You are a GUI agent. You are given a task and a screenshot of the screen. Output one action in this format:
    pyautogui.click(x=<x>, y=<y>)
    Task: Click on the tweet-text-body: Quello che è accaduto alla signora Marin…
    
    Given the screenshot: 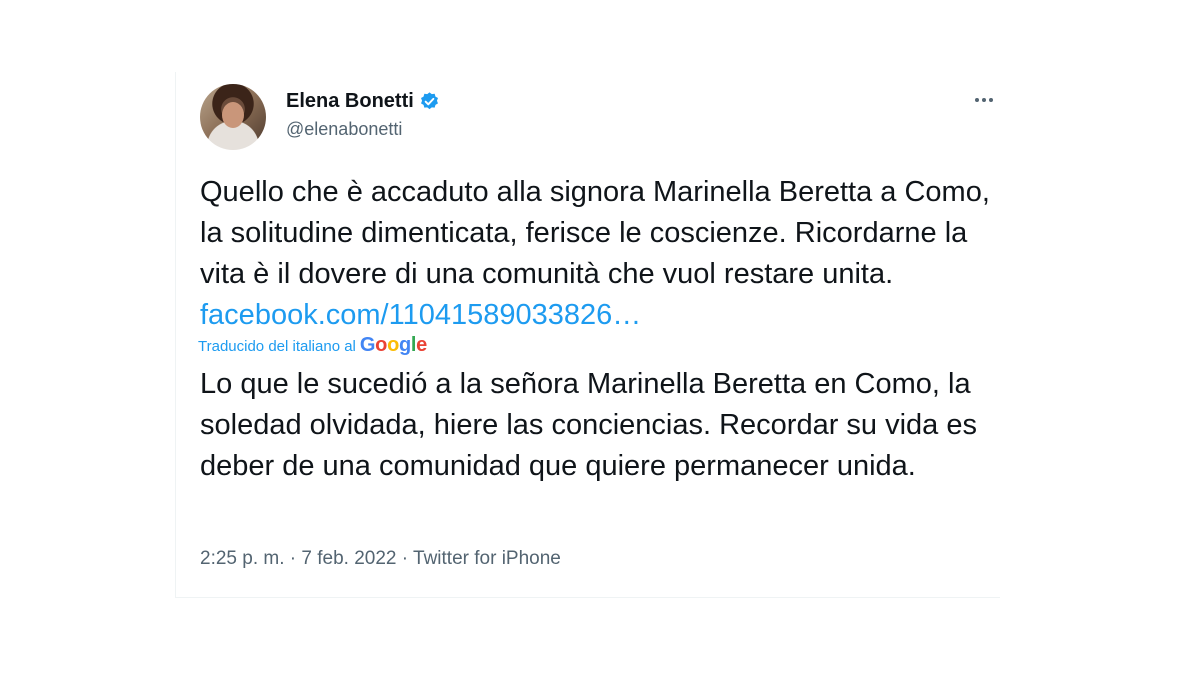 What is the action you would take?
    pyautogui.click(x=595, y=233)
    